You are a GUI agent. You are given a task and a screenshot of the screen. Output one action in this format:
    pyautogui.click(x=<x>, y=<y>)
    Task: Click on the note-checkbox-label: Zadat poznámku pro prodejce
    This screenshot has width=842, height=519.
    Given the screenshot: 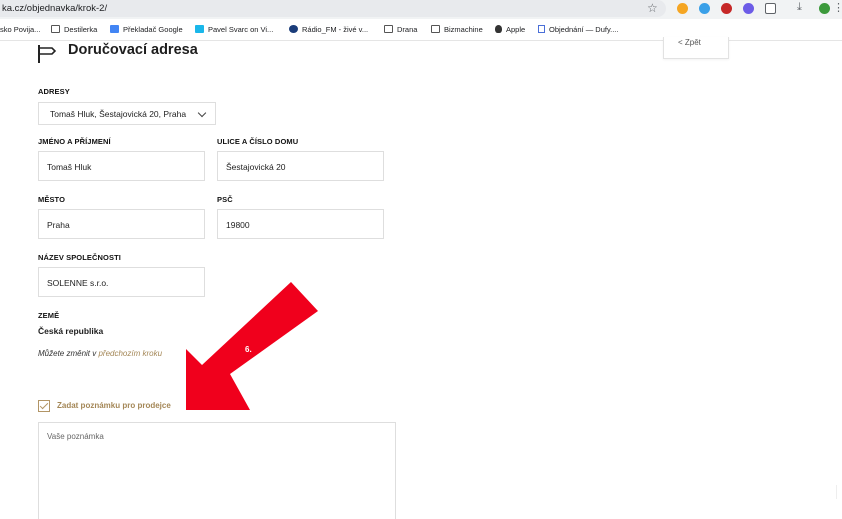 What is the action you would take?
    pyautogui.click(x=114, y=405)
    